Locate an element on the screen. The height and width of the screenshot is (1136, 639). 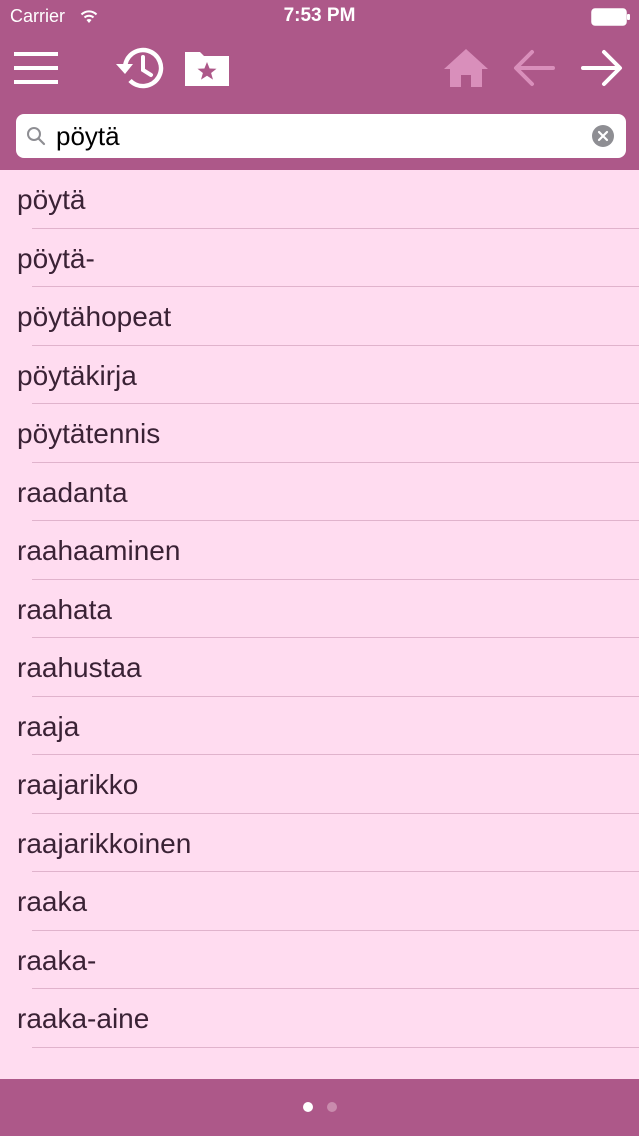
word-label: raaka is located at coordinates (52, 901).